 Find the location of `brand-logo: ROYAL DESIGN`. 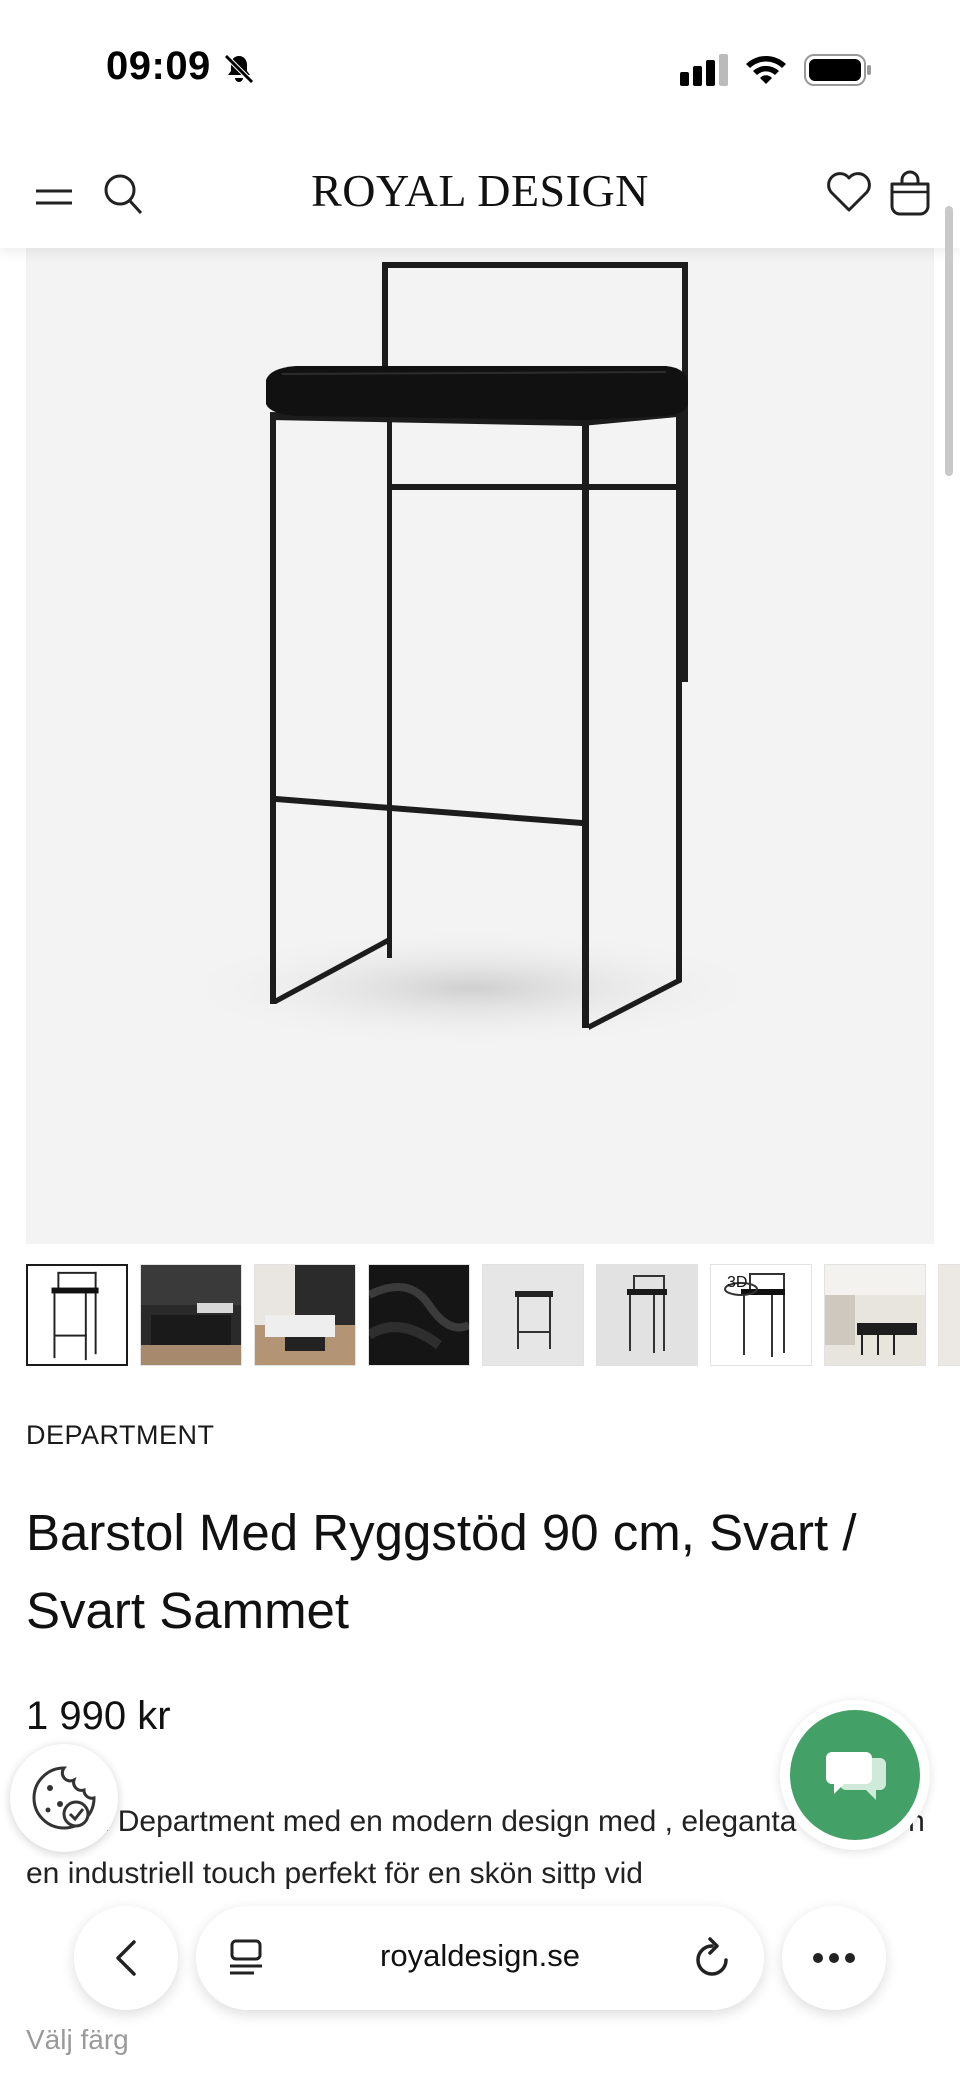

brand-logo: ROYAL DESIGN is located at coordinates (480, 190).